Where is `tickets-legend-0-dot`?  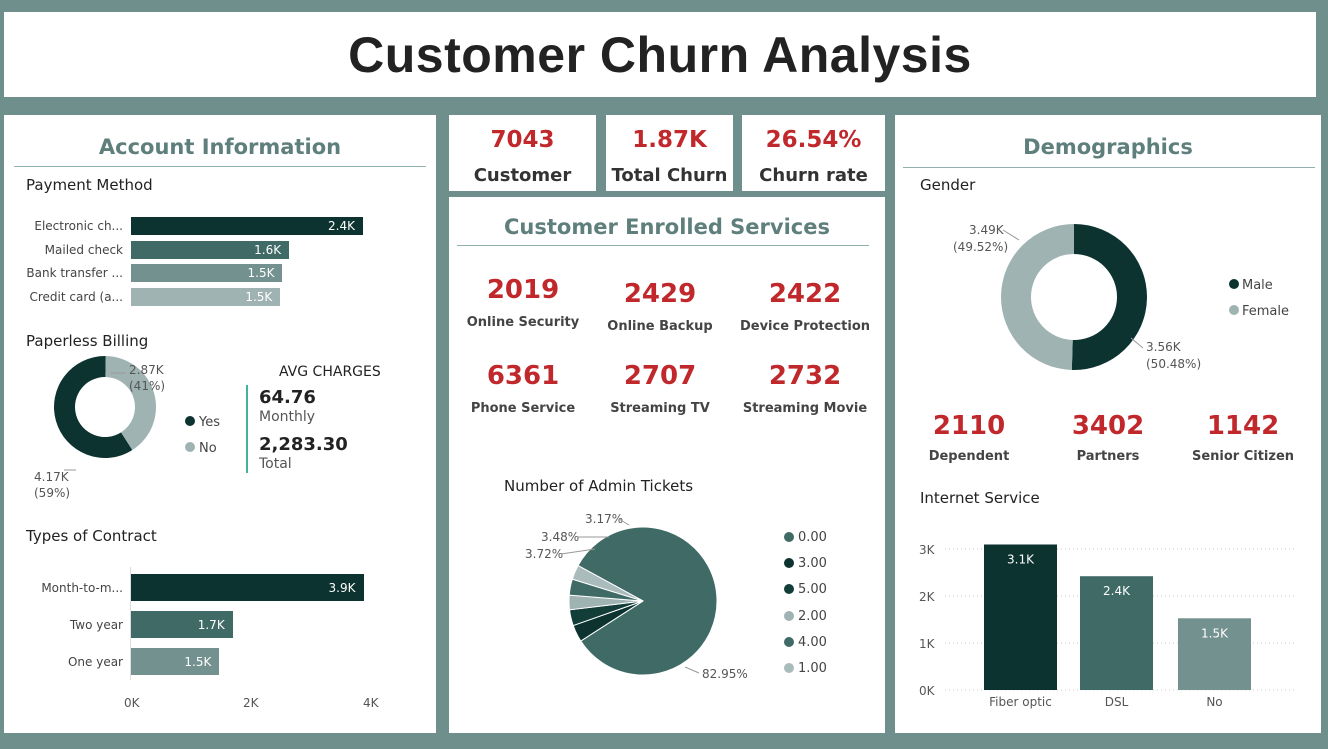
tickets-legend-0-dot is located at coordinates (789, 537).